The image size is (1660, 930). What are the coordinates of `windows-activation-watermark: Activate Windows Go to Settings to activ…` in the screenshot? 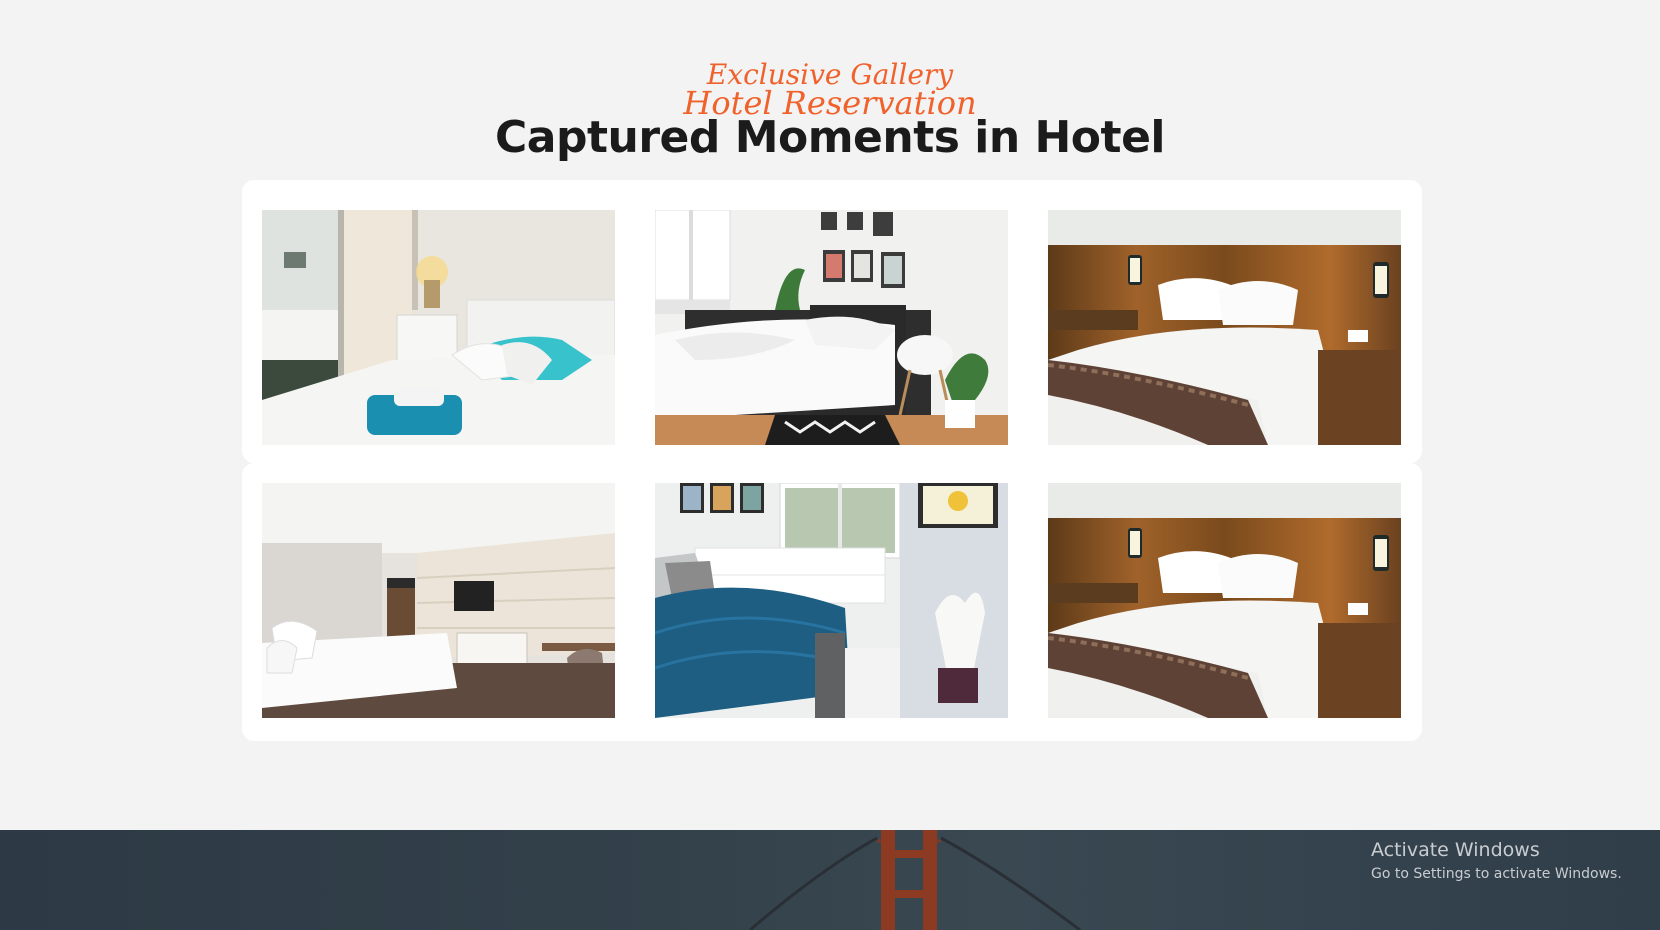 It's located at (1496, 861).